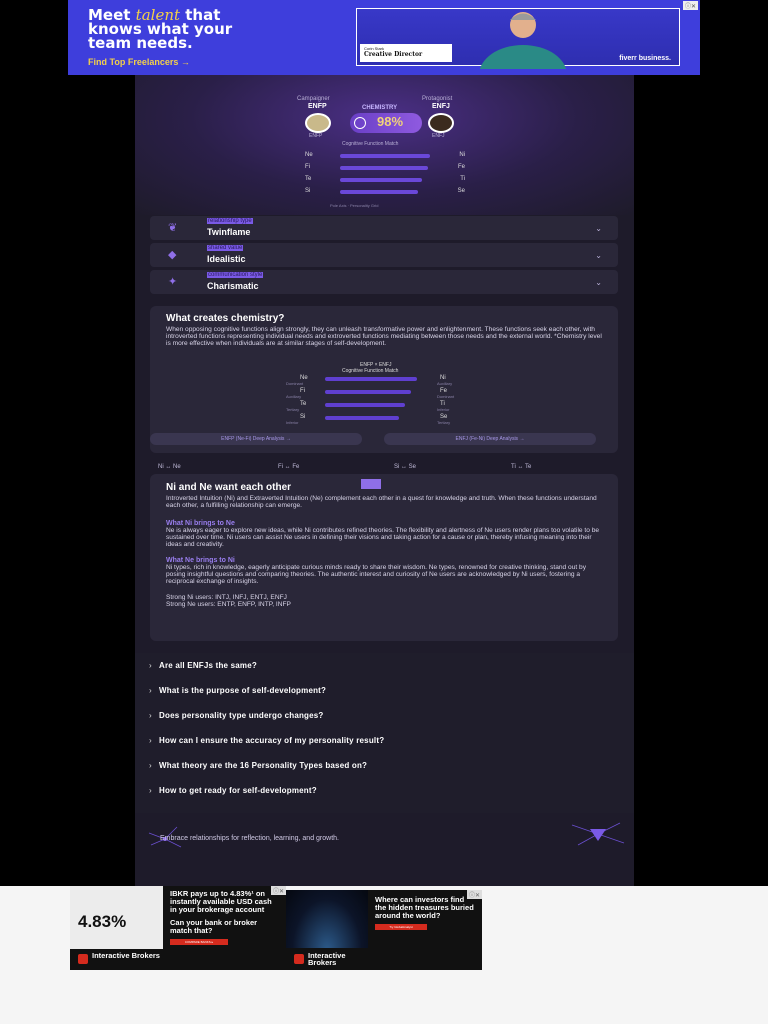 The height and width of the screenshot is (1024, 768). What do you see at coordinates (233, 790) in the screenshot?
I see `faq-item: › How to get ready for self-development?` at bounding box center [233, 790].